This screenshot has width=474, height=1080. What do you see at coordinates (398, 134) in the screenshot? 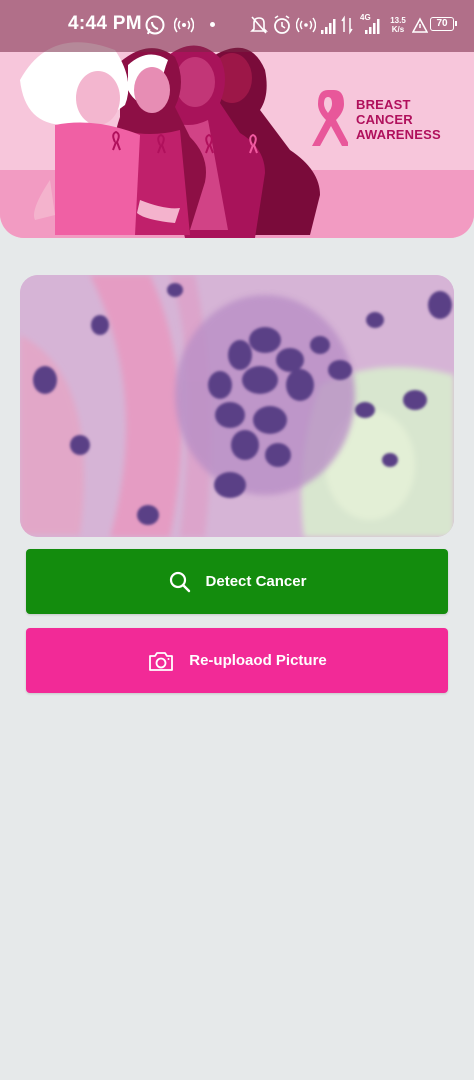
I see `awareness-title-line3: AWARENESS` at bounding box center [398, 134].